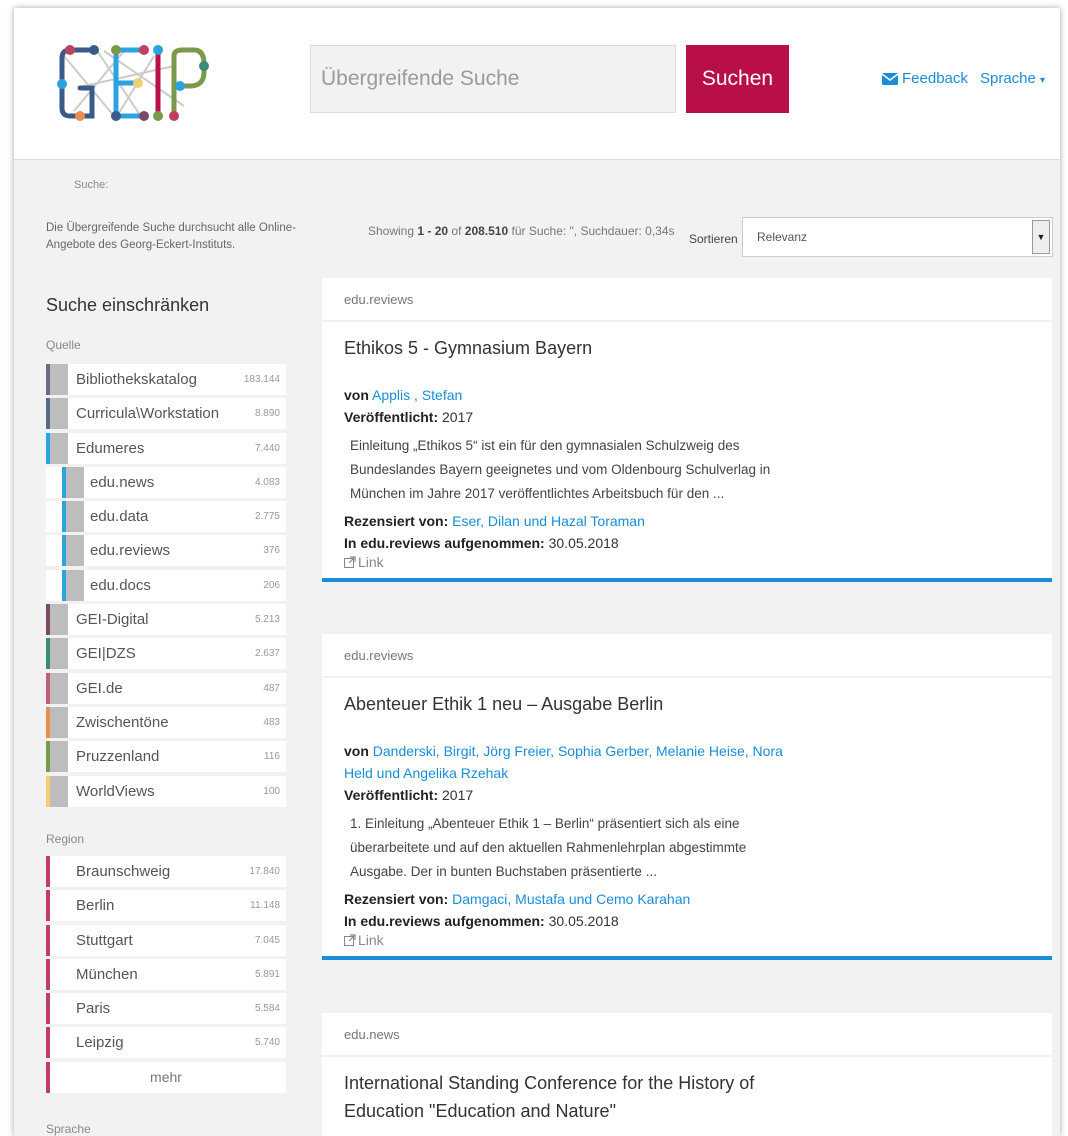 Image resolution: width=1068 pixels, height=1136 pixels. Describe the element at coordinates (130, 551) in the screenshot. I see `facet-label: edu.reviews` at that location.